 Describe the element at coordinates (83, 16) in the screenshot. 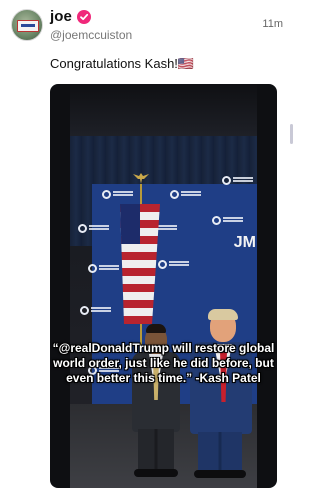

I see `verified-badge-icon` at that location.